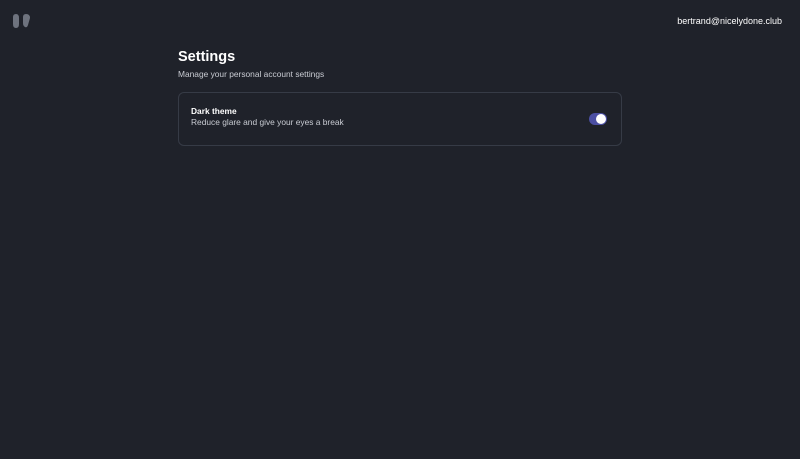 The image size is (800, 459). What do you see at coordinates (267, 122) in the screenshot?
I see `dark-theme-description: Reduce glare and give your eyes a break` at bounding box center [267, 122].